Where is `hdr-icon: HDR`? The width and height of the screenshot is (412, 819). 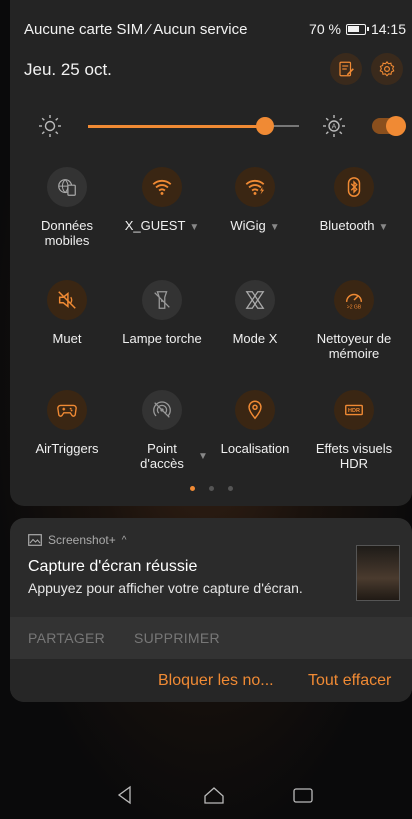
hdr-icon: HDR is located at coordinates (354, 410).